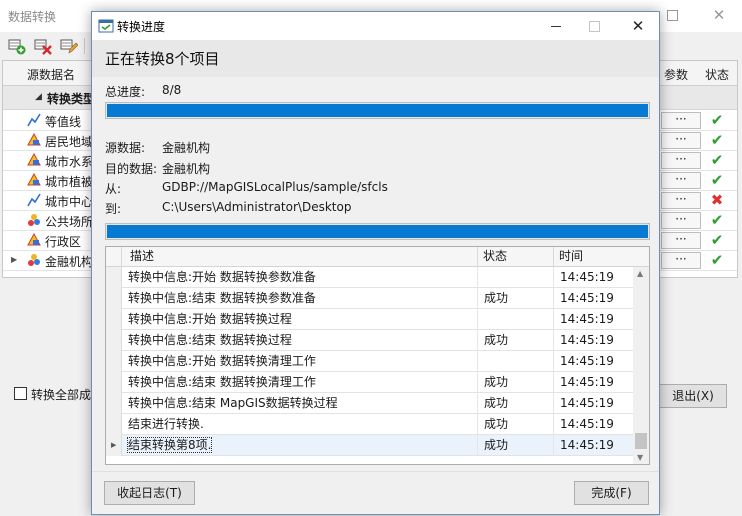 The height and width of the screenshot is (516, 742). What do you see at coordinates (61, 395) in the screenshot?
I see `convert-all-label: 转换全部成` at bounding box center [61, 395].